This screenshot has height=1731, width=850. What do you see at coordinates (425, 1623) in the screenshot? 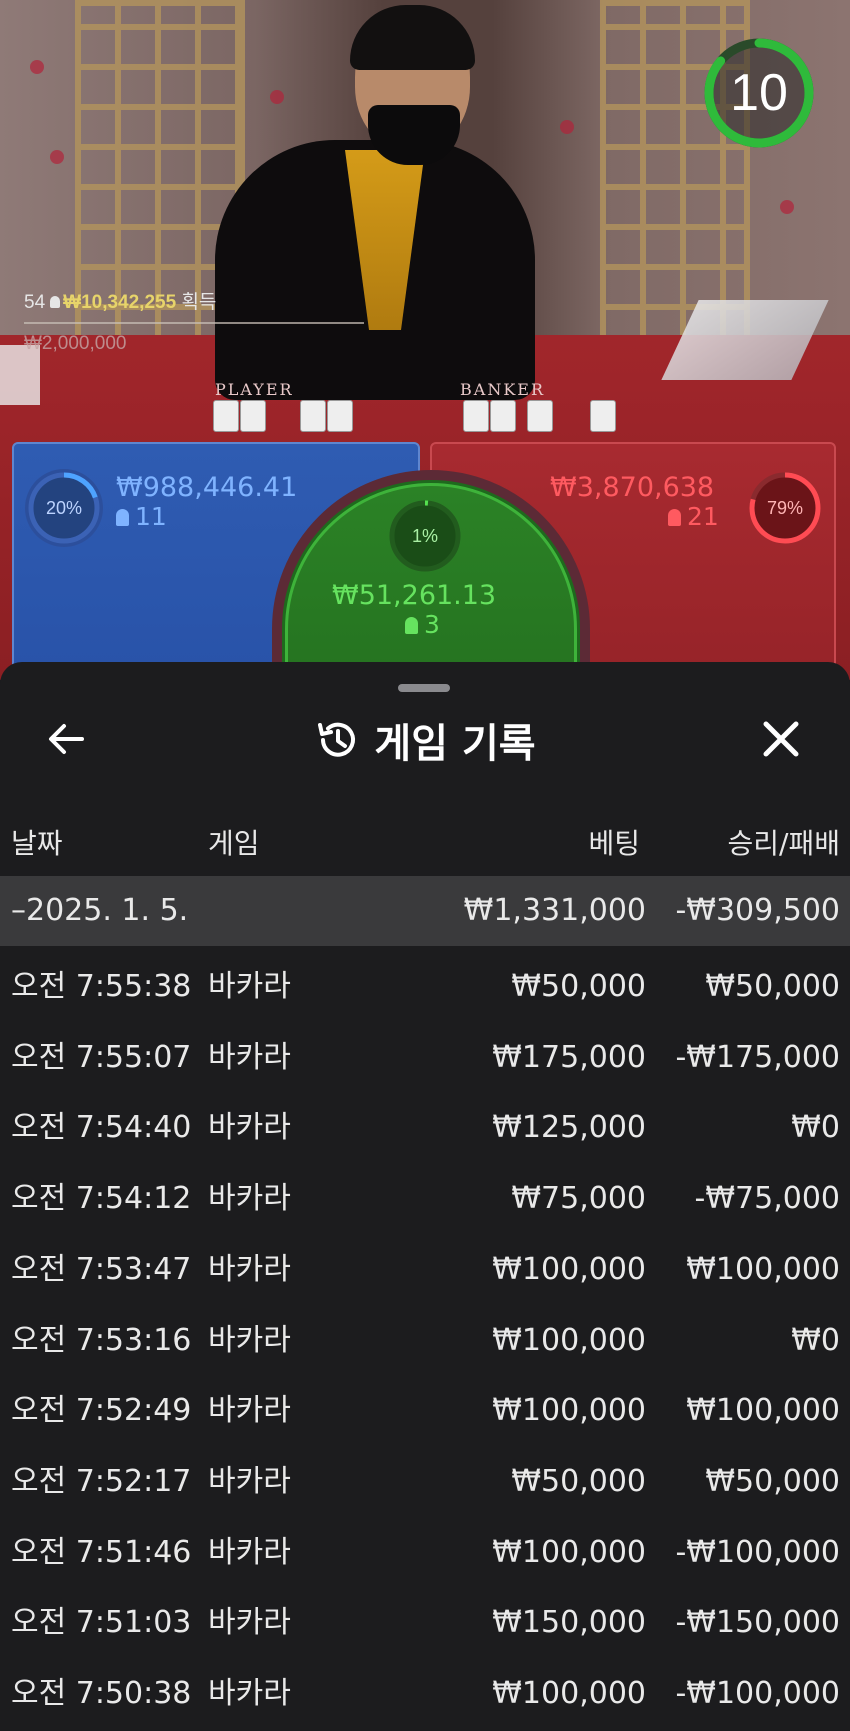
I see `history-row: 오전 7:51:03 바카라 ₩150,000 -₩150,000` at bounding box center [425, 1623].